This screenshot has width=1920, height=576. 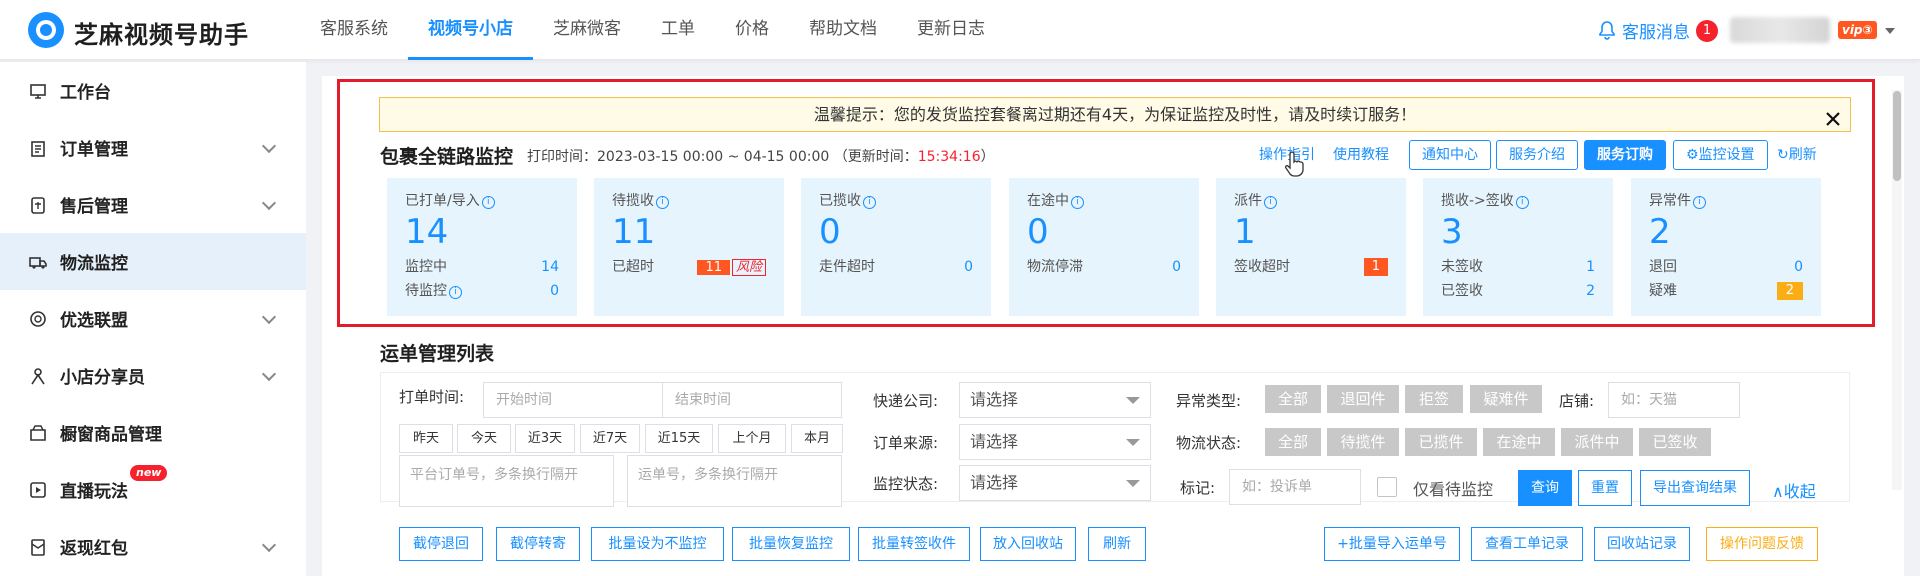 What do you see at coordinates (1453, 489) in the screenshot?
I see `only-pending-label: 仅看待监控` at bounding box center [1453, 489].